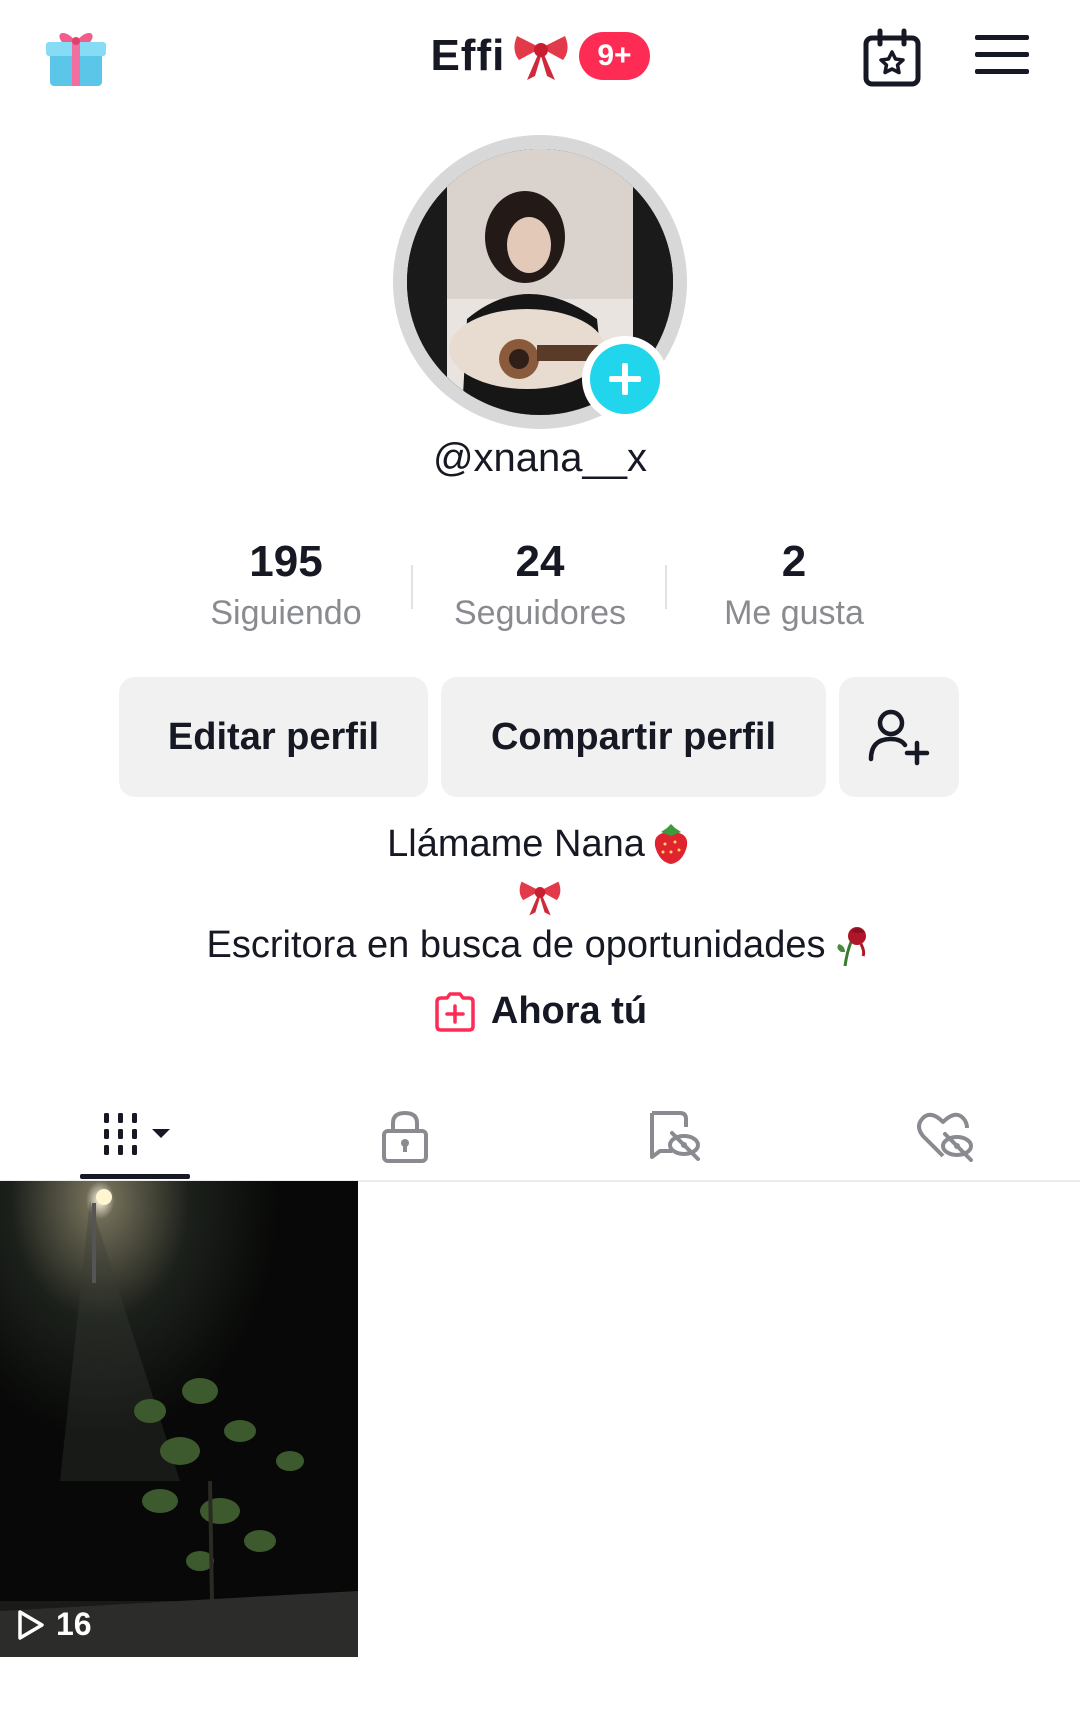 The image size is (1080, 1733). Describe the element at coordinates (74, 1624) in the screenshot. I see `view-count-text: 16` at that location.